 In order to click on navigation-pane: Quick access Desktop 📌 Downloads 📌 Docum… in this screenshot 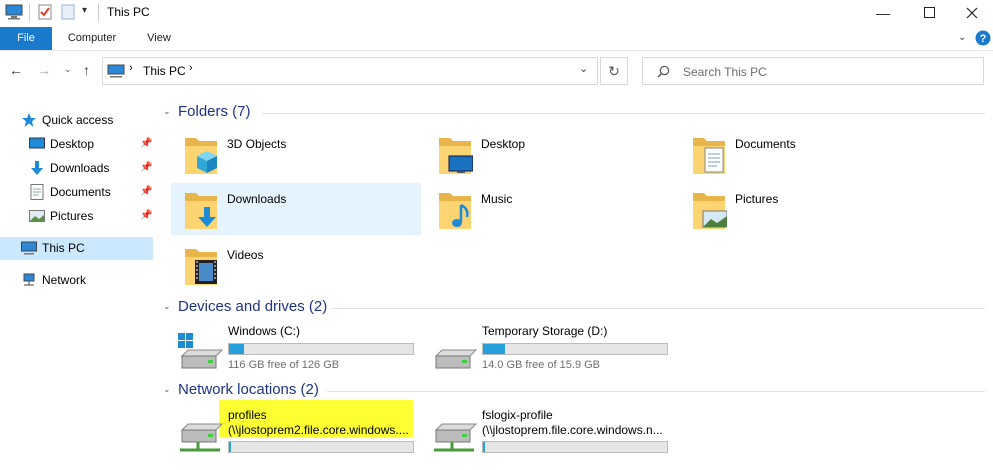, I will do `click(78, 279)`.